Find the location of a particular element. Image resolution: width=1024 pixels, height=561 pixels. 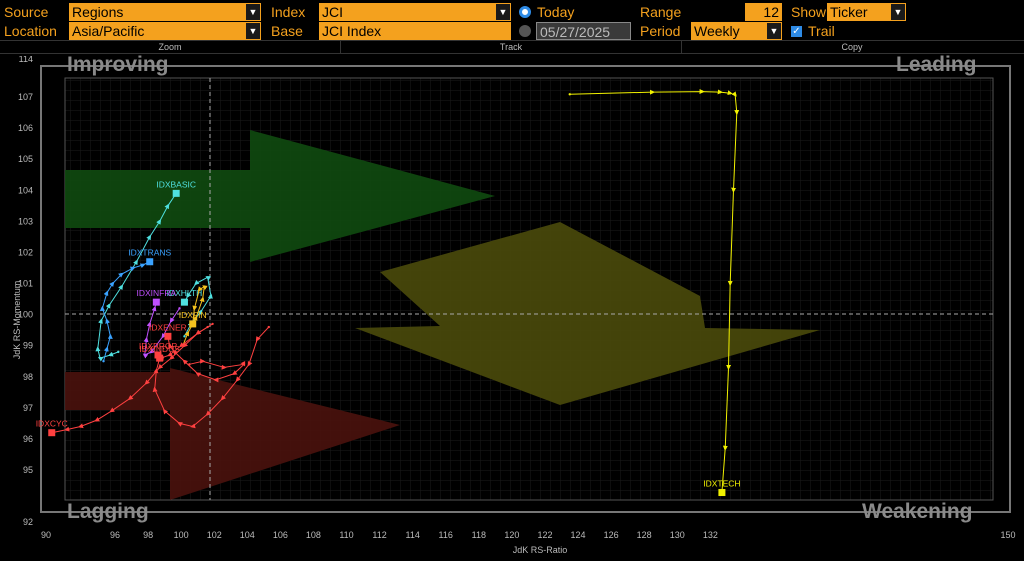

y-tick-label: 96 is located at coordinates (28, 439).